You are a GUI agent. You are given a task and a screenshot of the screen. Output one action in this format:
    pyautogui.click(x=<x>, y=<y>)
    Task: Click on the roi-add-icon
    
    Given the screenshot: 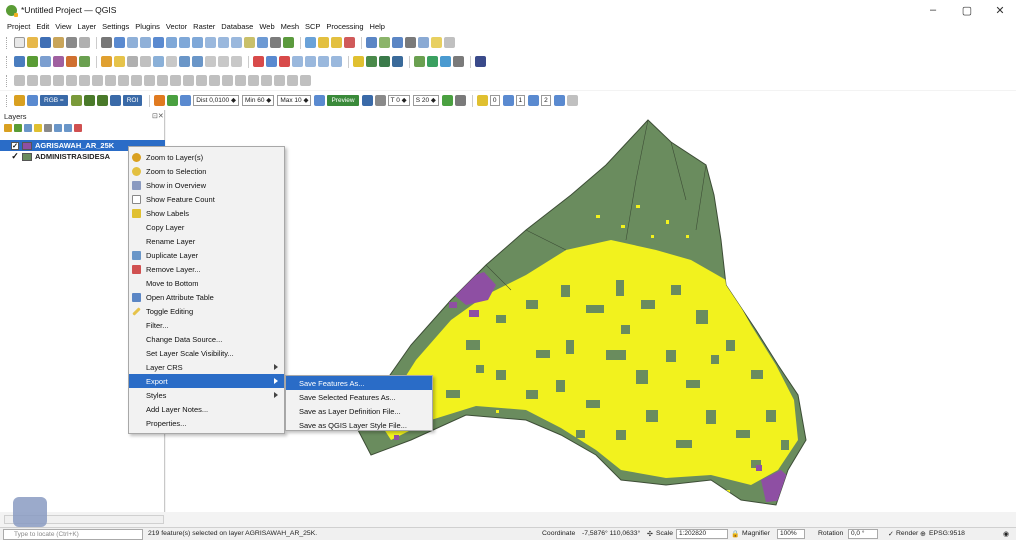 What is the action you would take?
    pyautogui.click(x=173, y=100)
    